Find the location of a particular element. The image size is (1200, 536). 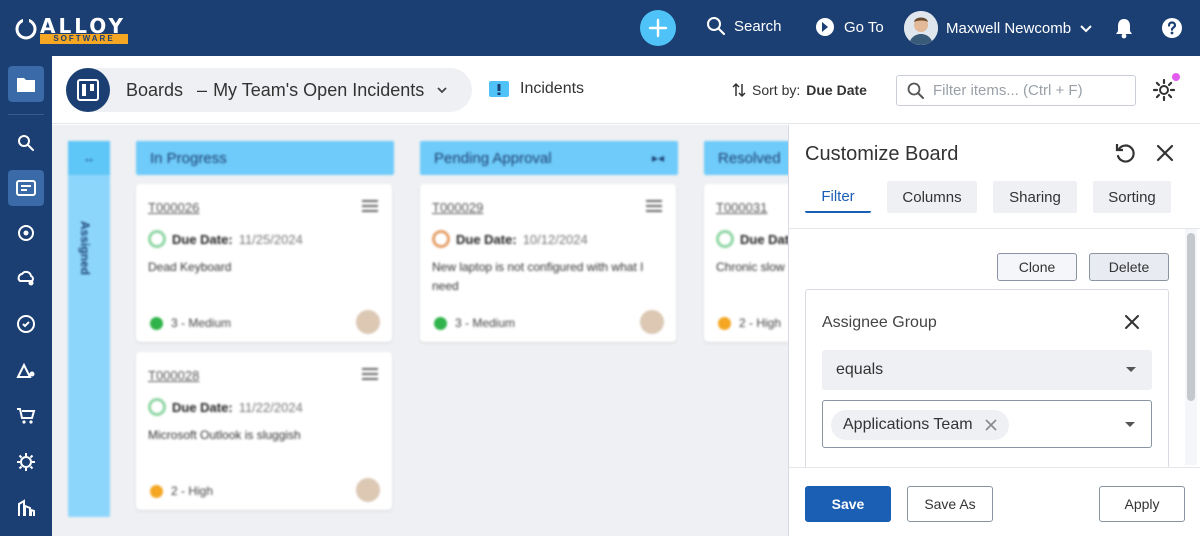

delete-button: Delete is located at coordinates (1129, 267).